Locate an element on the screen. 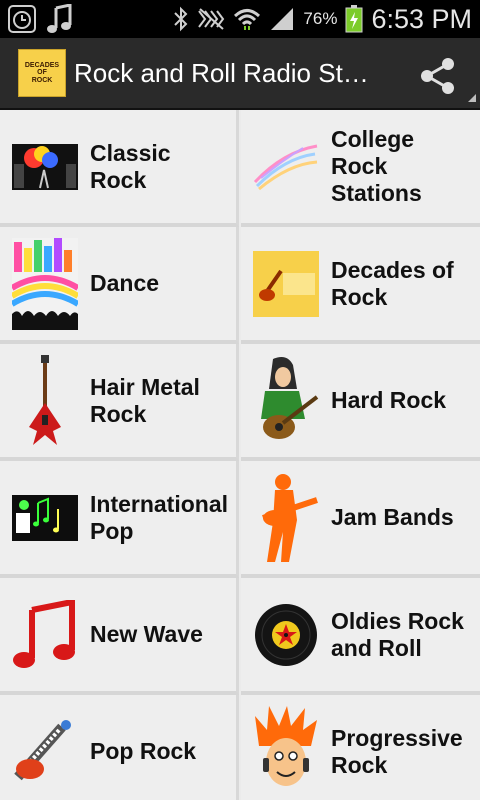 This screenshot has height=800, width=480. station-item-dance: Dance is located at coordinates (119, 285).